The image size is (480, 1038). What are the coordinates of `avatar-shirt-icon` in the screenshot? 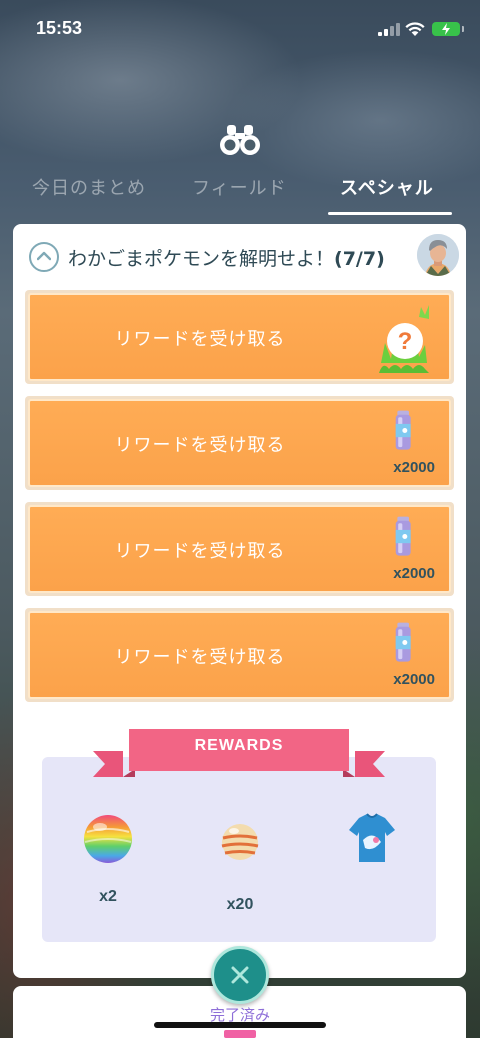 It's located at (372, 837).